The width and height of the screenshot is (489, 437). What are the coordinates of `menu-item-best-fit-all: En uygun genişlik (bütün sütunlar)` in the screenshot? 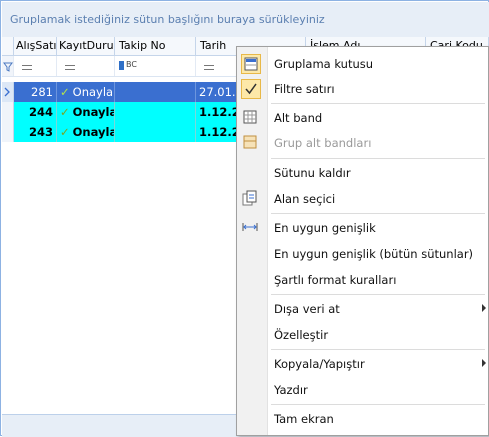 It's located at (362, 254).